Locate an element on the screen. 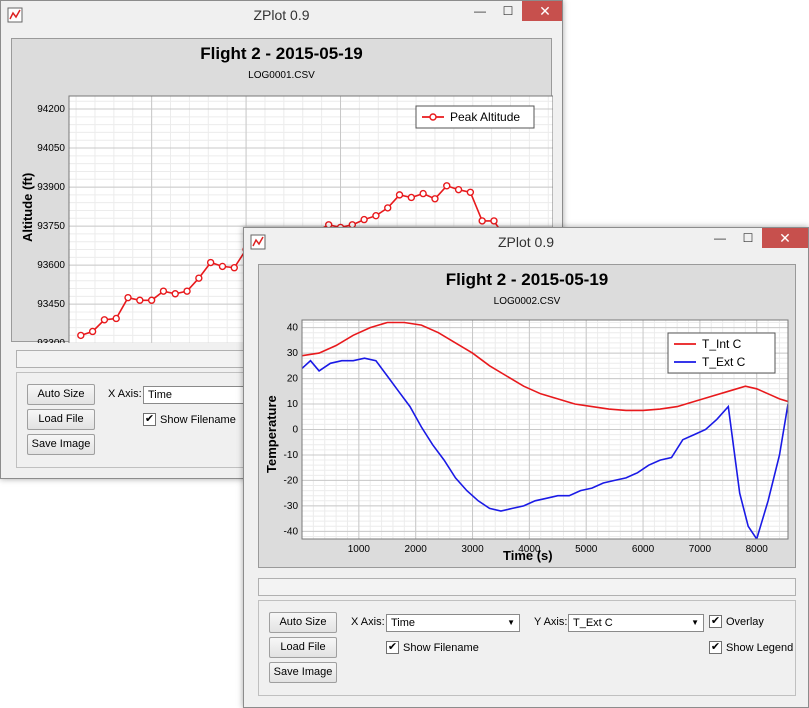 The width and height of the screenshot is (809, 708). legend-label: T_Int C is located at coordinates (722, 344).